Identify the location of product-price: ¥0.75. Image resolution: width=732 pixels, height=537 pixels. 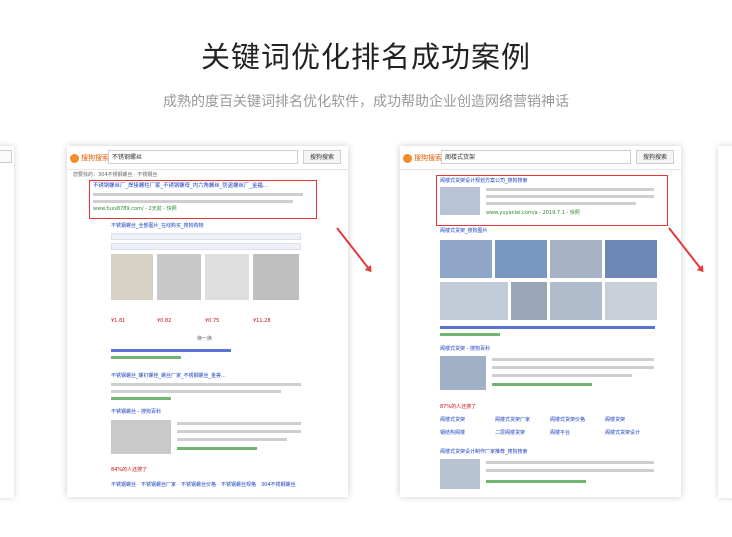
(212, 321).